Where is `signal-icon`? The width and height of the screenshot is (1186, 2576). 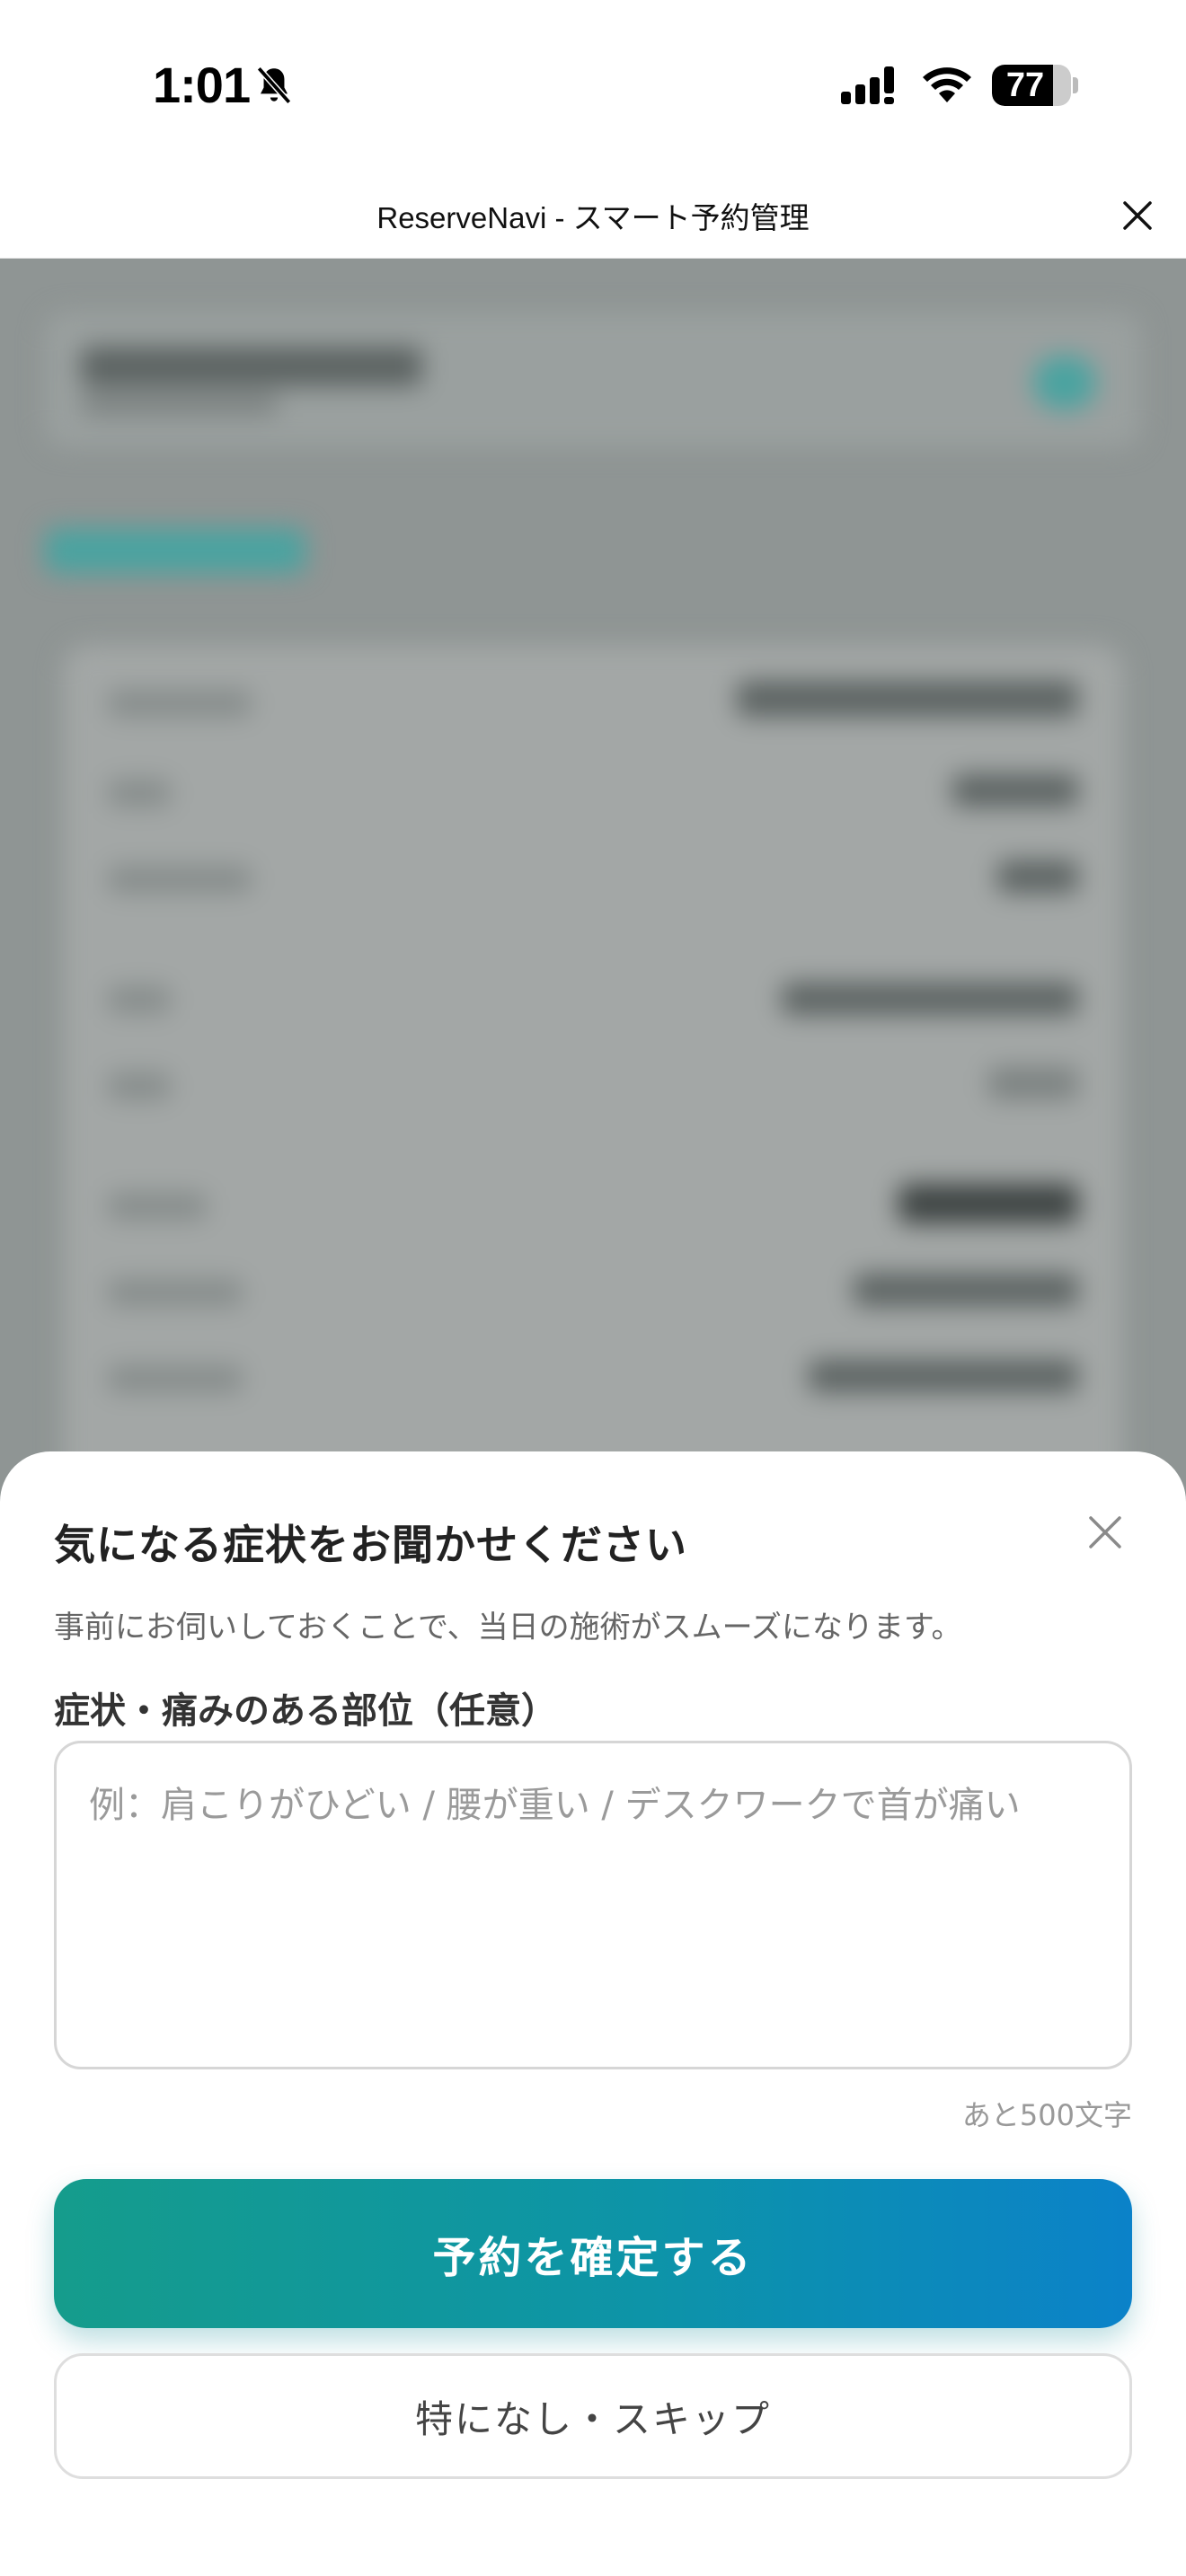 signal-icon is located at coordinates (867, 85).